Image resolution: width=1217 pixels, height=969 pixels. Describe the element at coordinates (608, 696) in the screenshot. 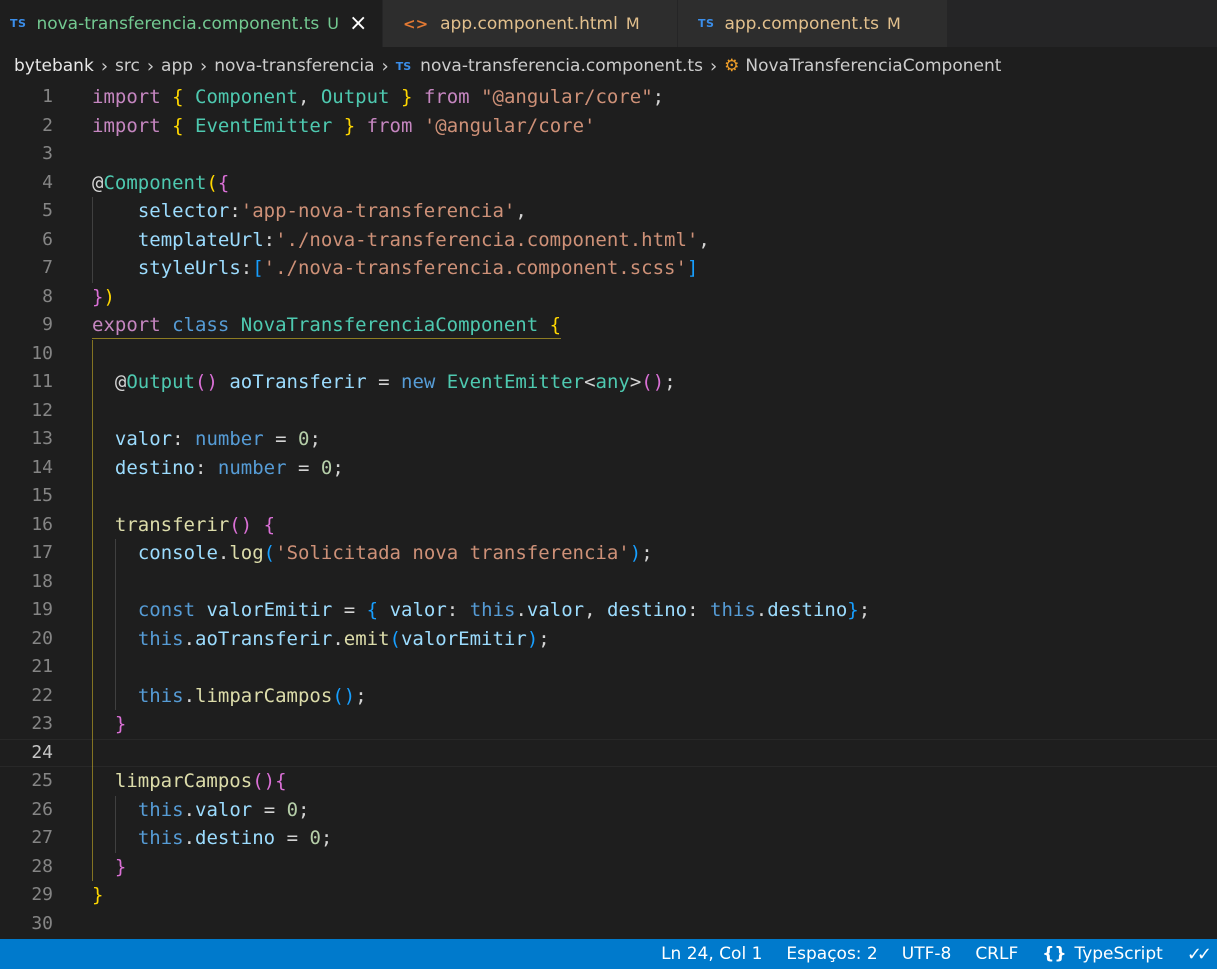

I see `code-line: 22 this.limparCampos();` at that location.